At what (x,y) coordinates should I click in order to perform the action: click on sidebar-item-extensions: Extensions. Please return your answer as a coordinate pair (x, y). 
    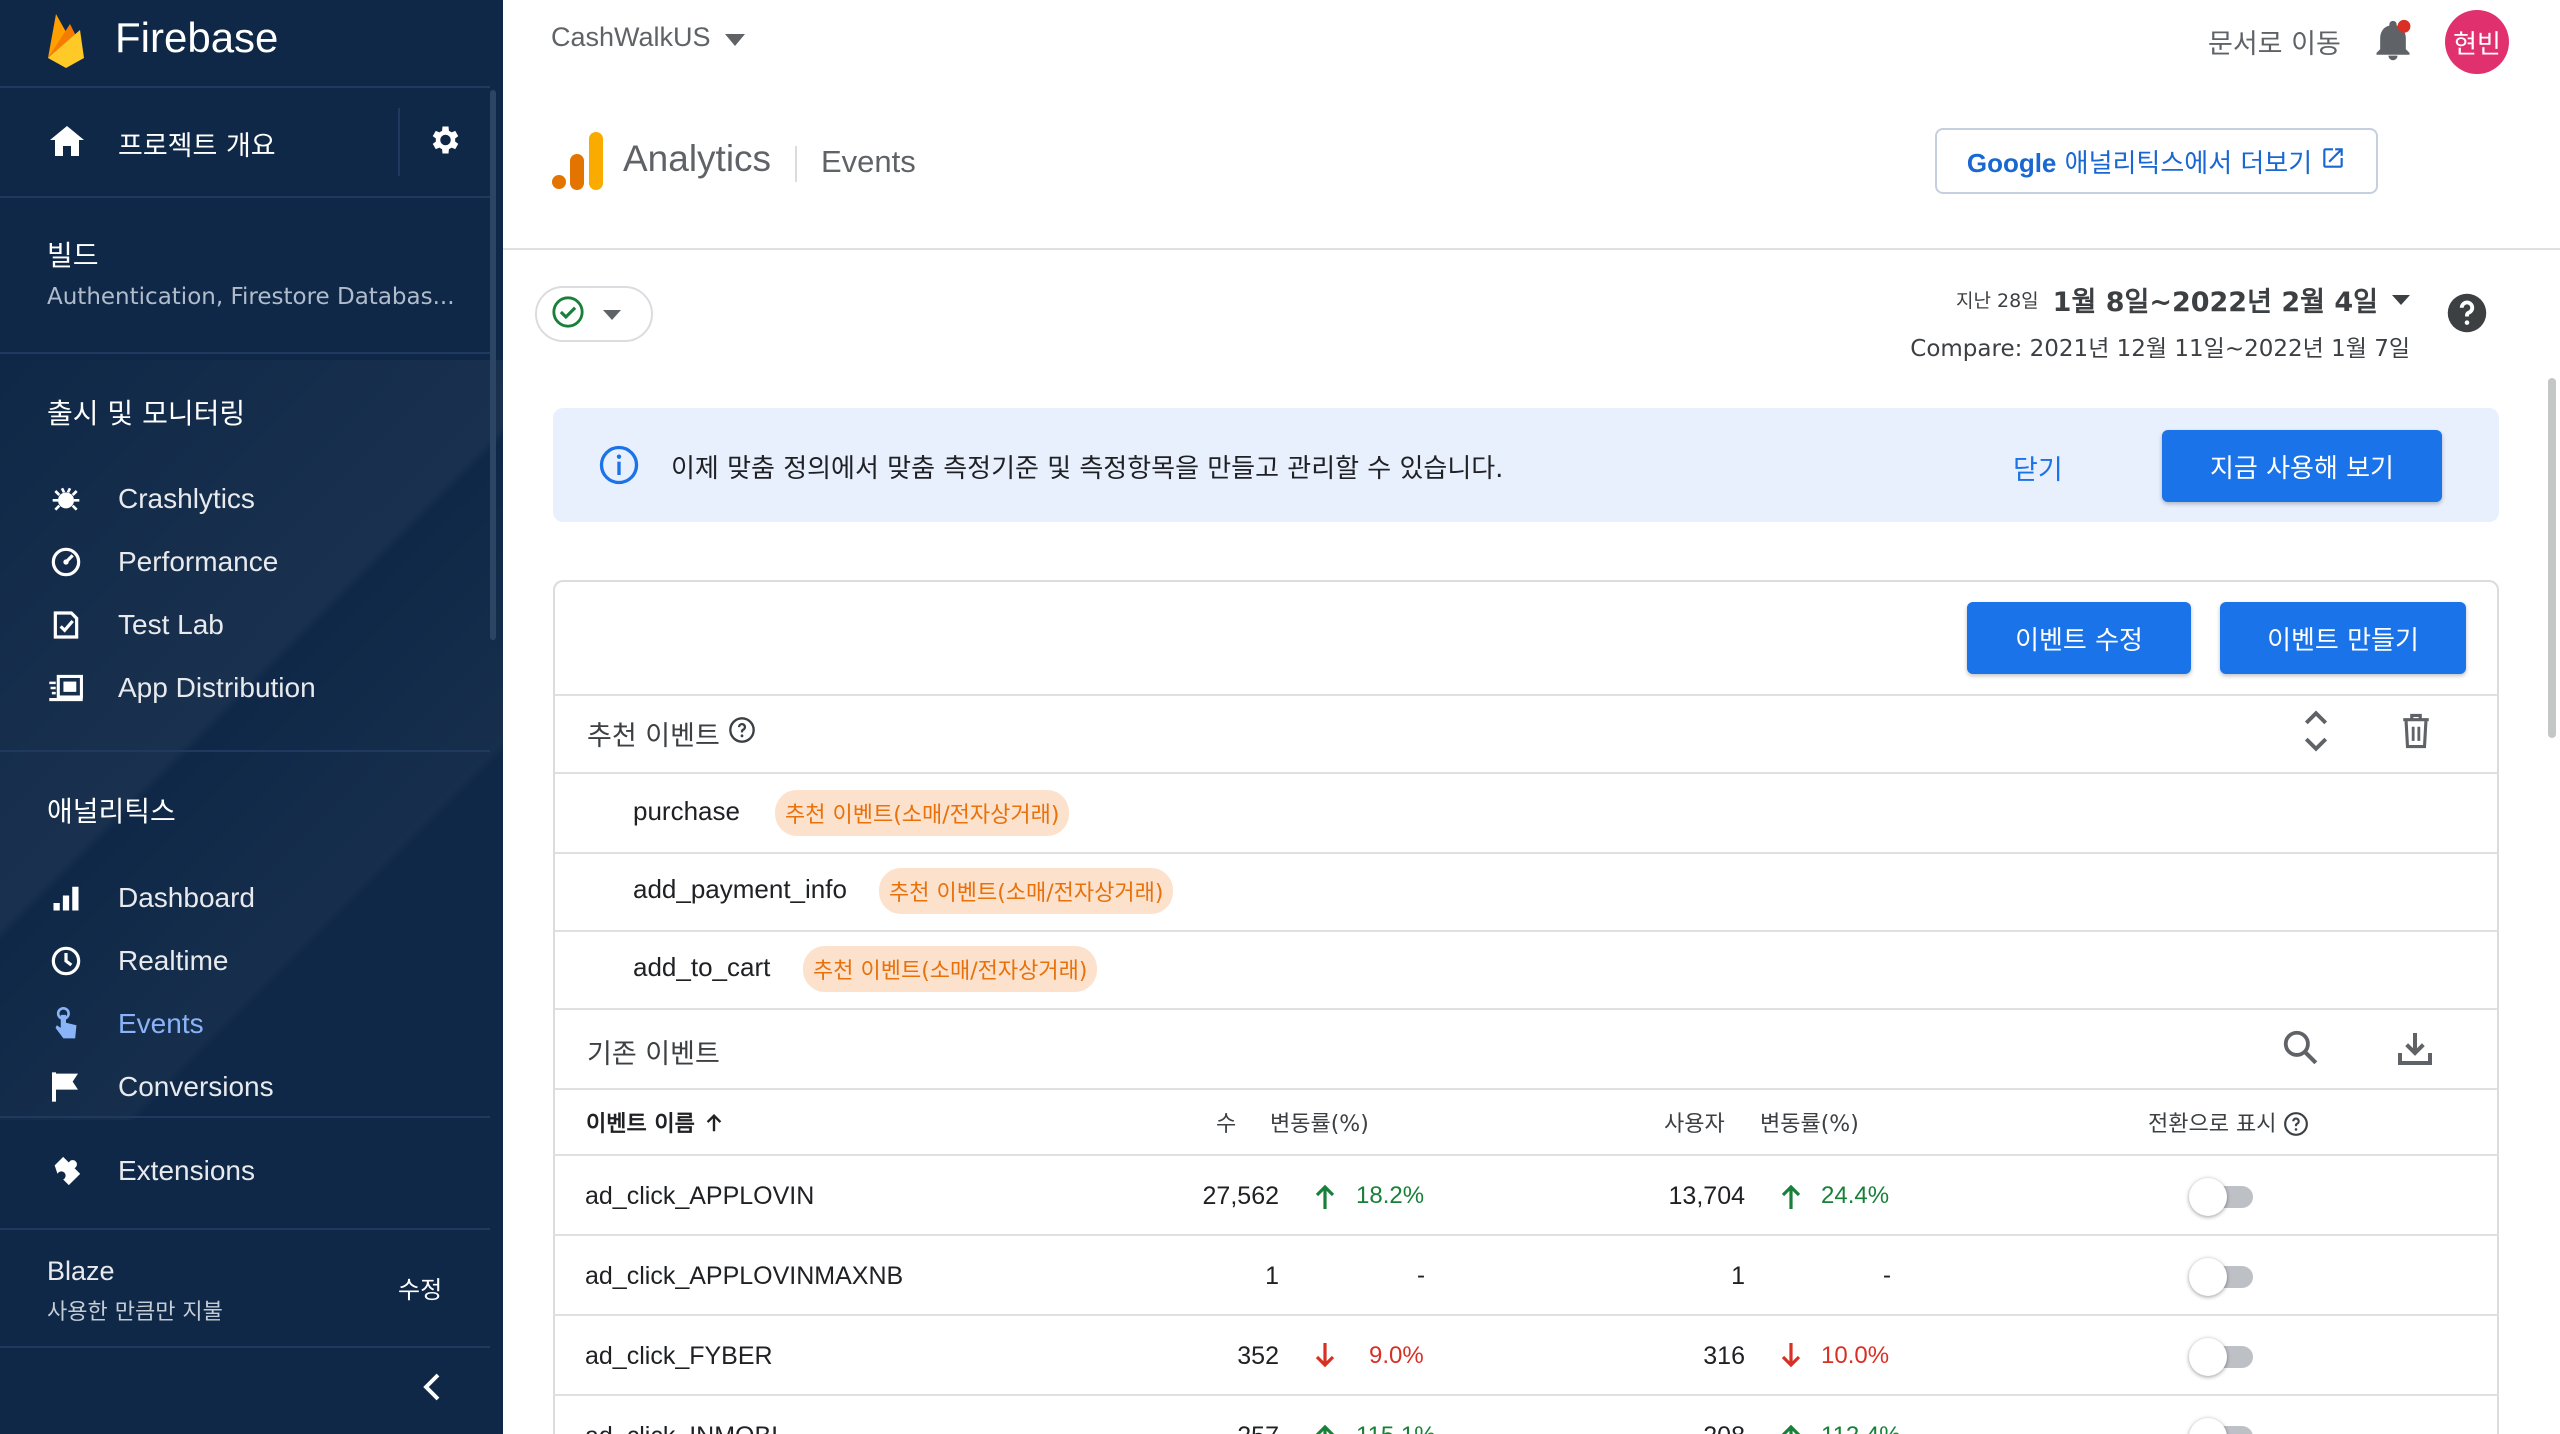
    Looking at the image, I should click on (245, 1171).